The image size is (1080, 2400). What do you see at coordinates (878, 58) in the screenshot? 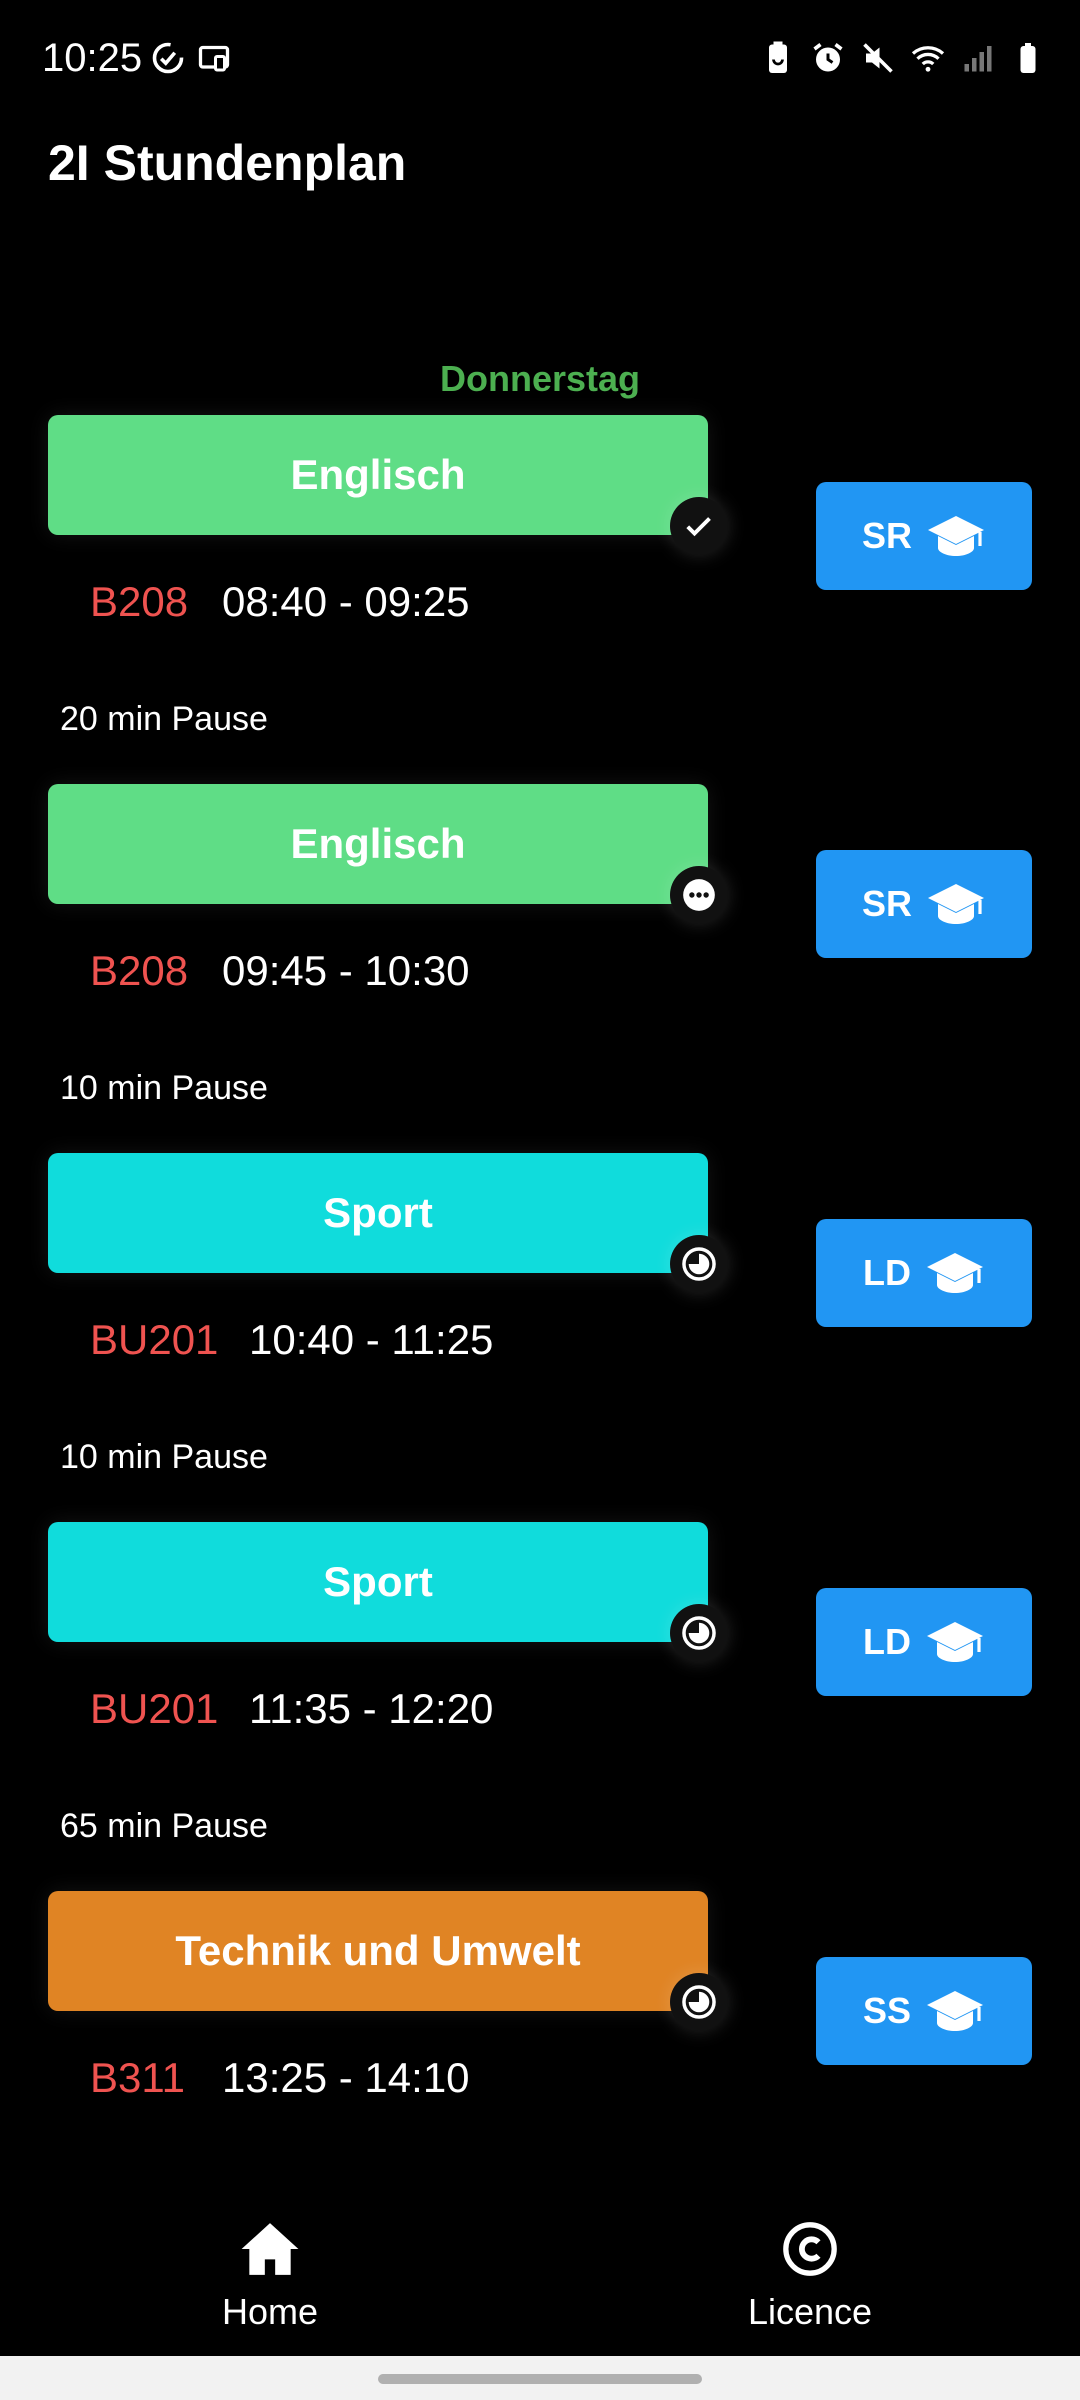
I see `mute-icon` at bounding box center [878, 58].